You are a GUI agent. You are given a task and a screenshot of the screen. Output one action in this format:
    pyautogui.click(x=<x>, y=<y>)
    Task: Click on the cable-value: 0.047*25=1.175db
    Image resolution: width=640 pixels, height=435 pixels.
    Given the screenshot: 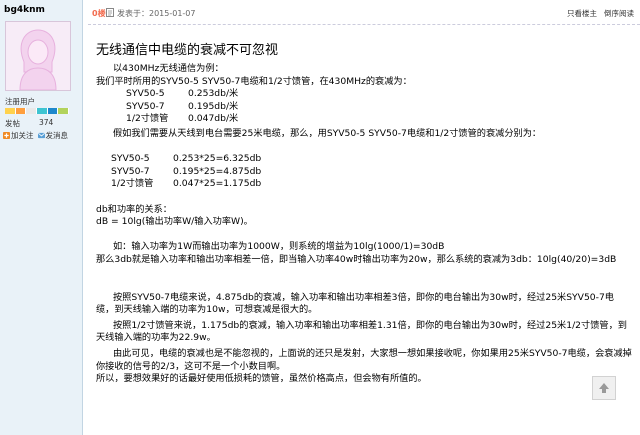 What is the action you would take?
    pyautogui.click(x=217, y=184)
    